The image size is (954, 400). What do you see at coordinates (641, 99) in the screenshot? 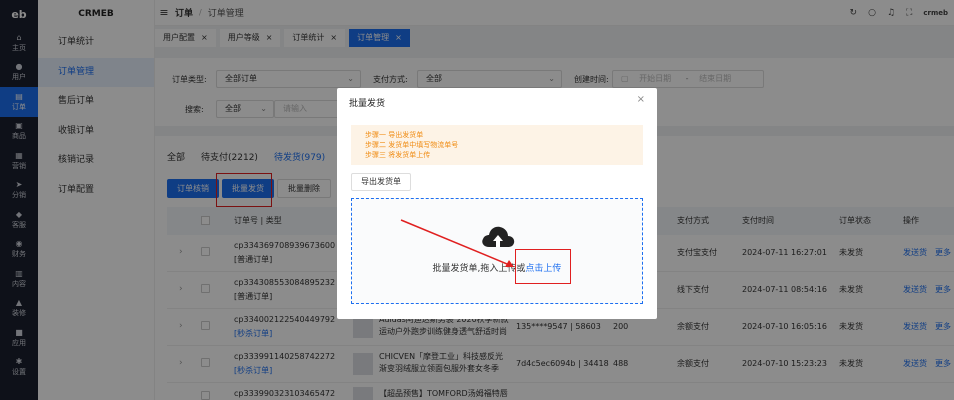
I see `close-icon: ×` at bounding box center [641, 99].